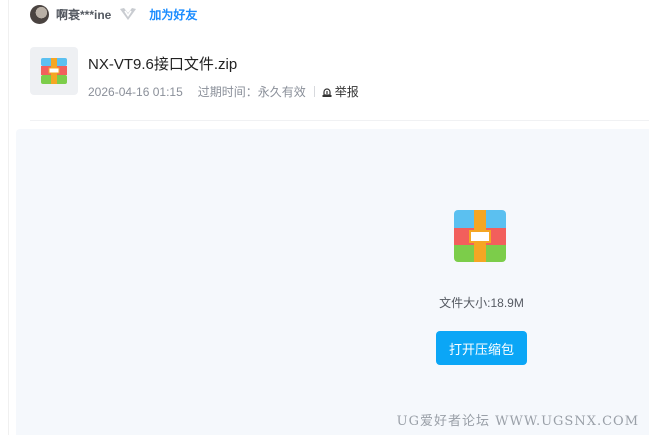  What do you see at coordinates (346, 92) in the screenshot?
I see `report-label: 举报` at bounding box center [346, 92].